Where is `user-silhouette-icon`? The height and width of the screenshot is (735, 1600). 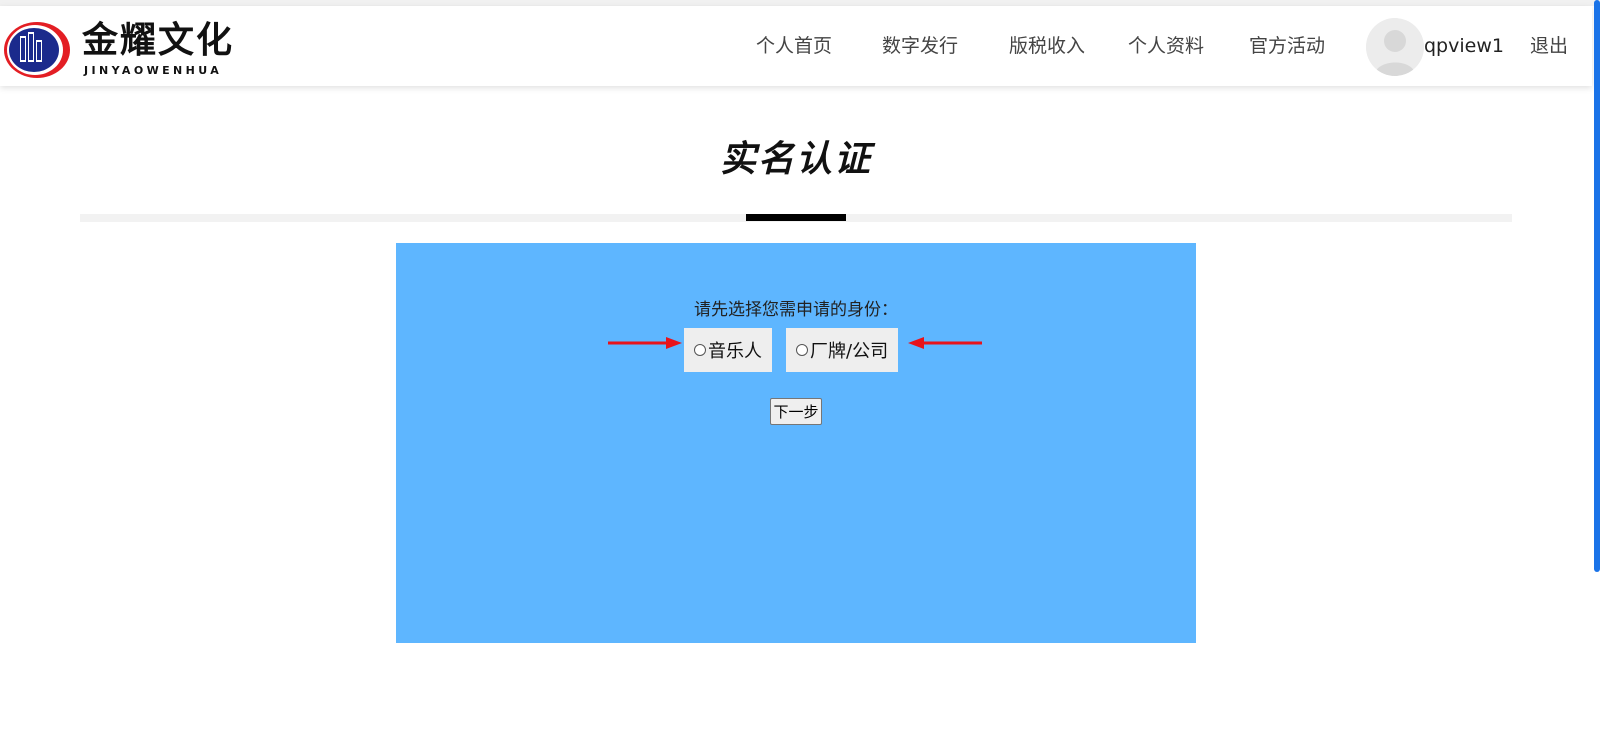
user-silhouette-icon is located at coordinates (1395, 47).